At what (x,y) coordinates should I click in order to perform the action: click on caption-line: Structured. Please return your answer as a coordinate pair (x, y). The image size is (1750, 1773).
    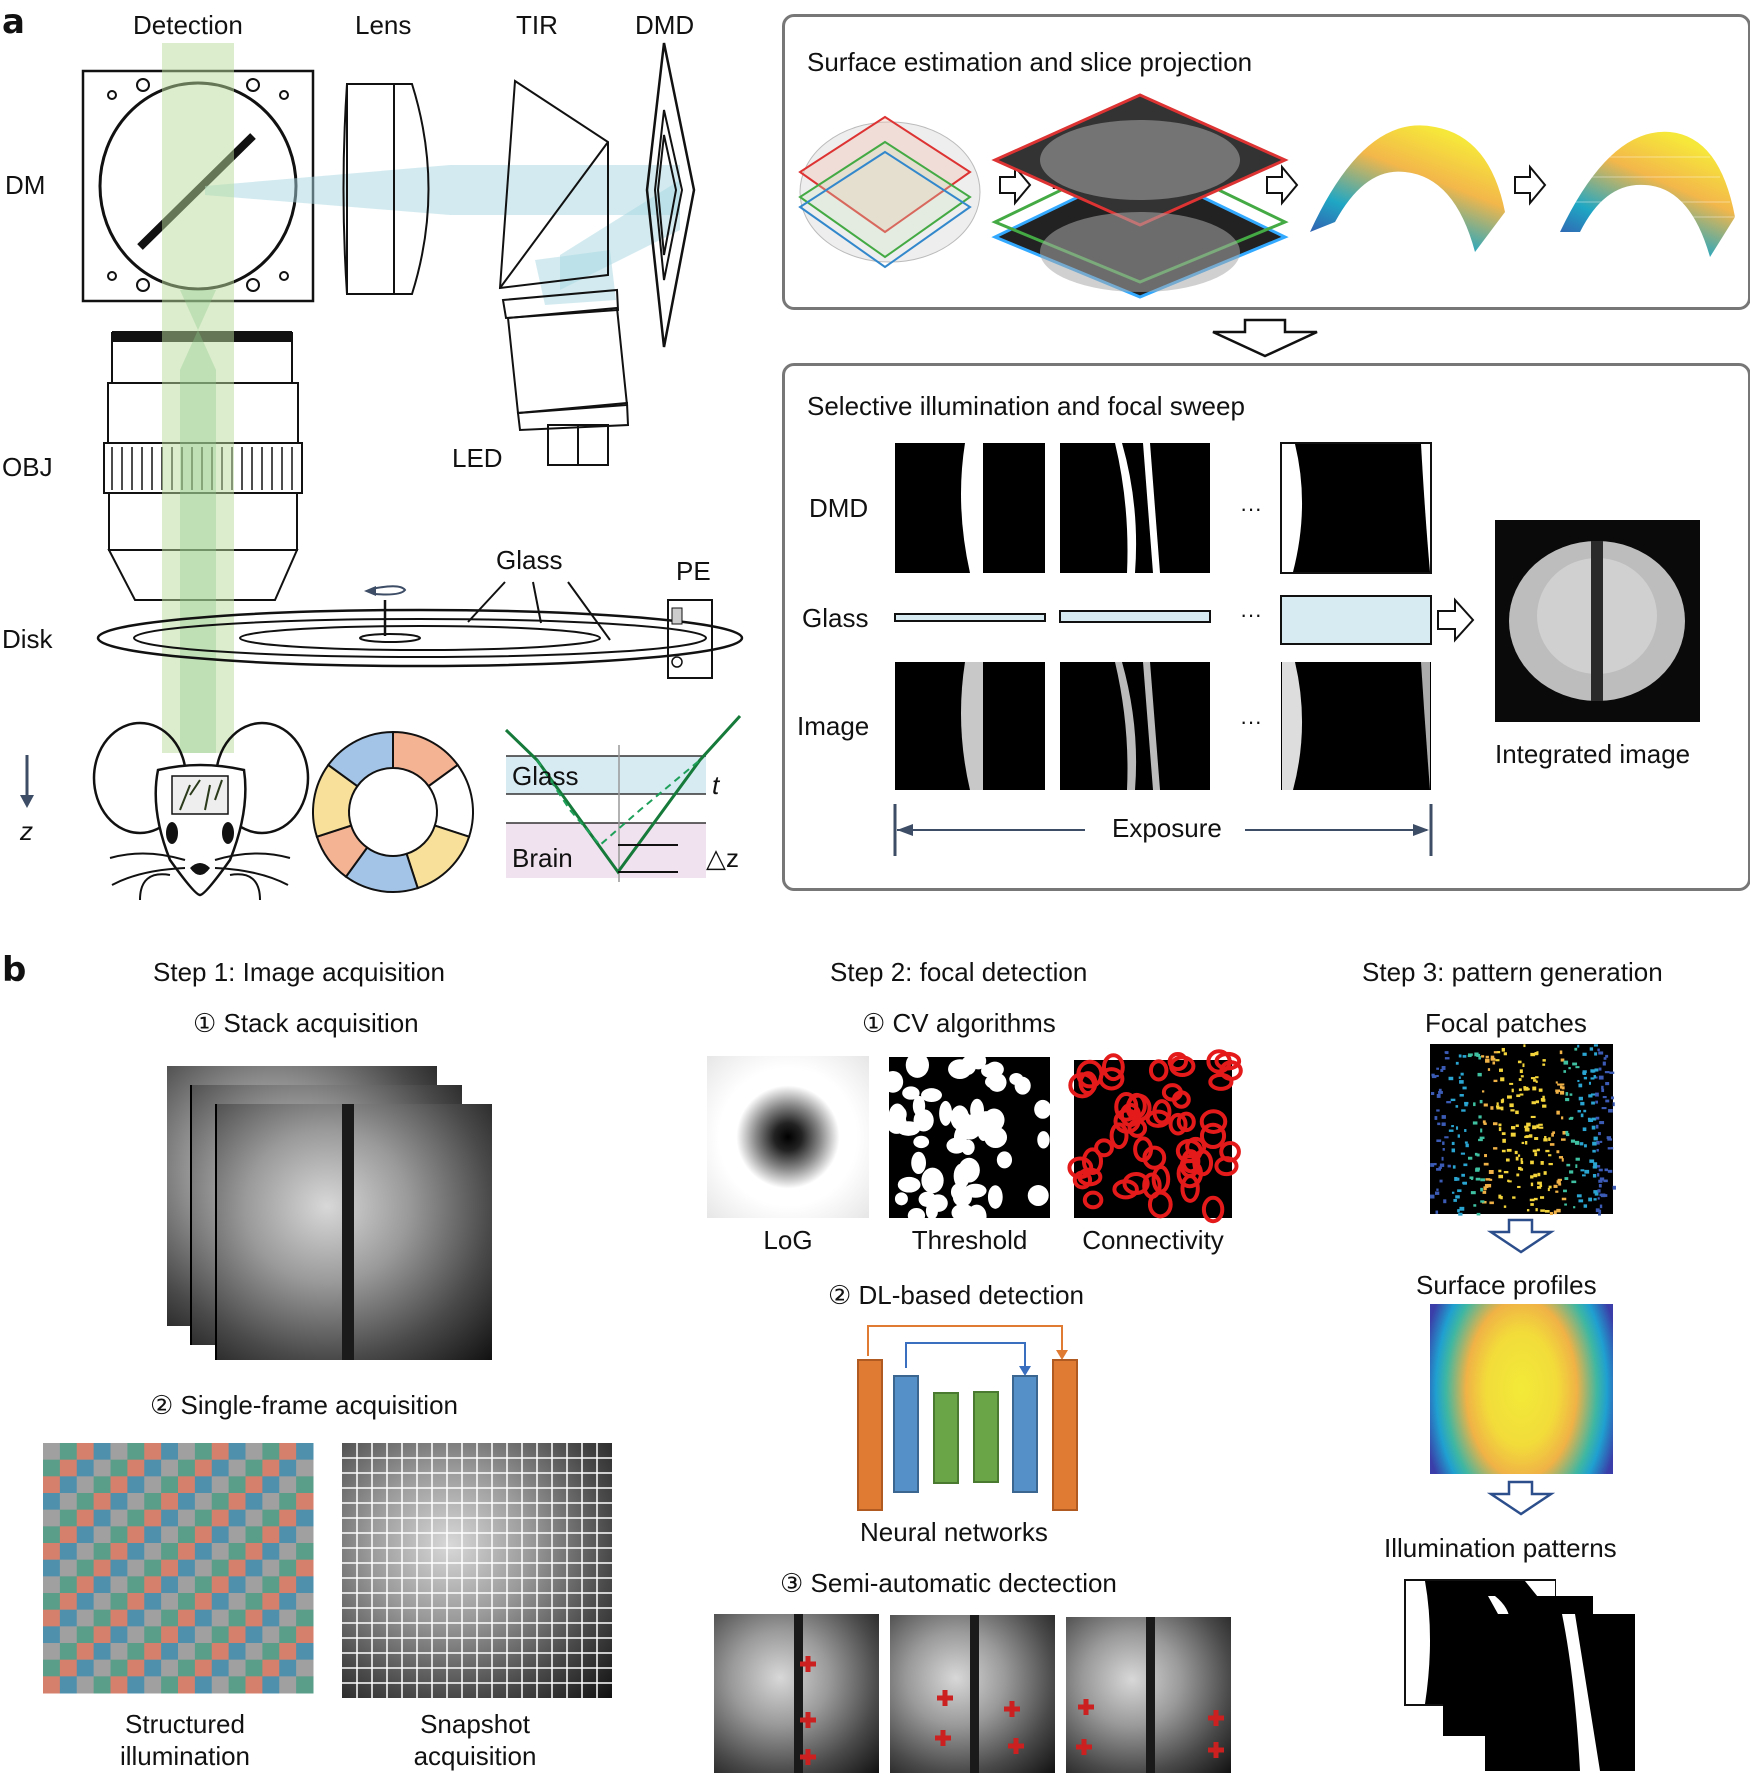
    Looking at the image, I should click on (185, 1724).